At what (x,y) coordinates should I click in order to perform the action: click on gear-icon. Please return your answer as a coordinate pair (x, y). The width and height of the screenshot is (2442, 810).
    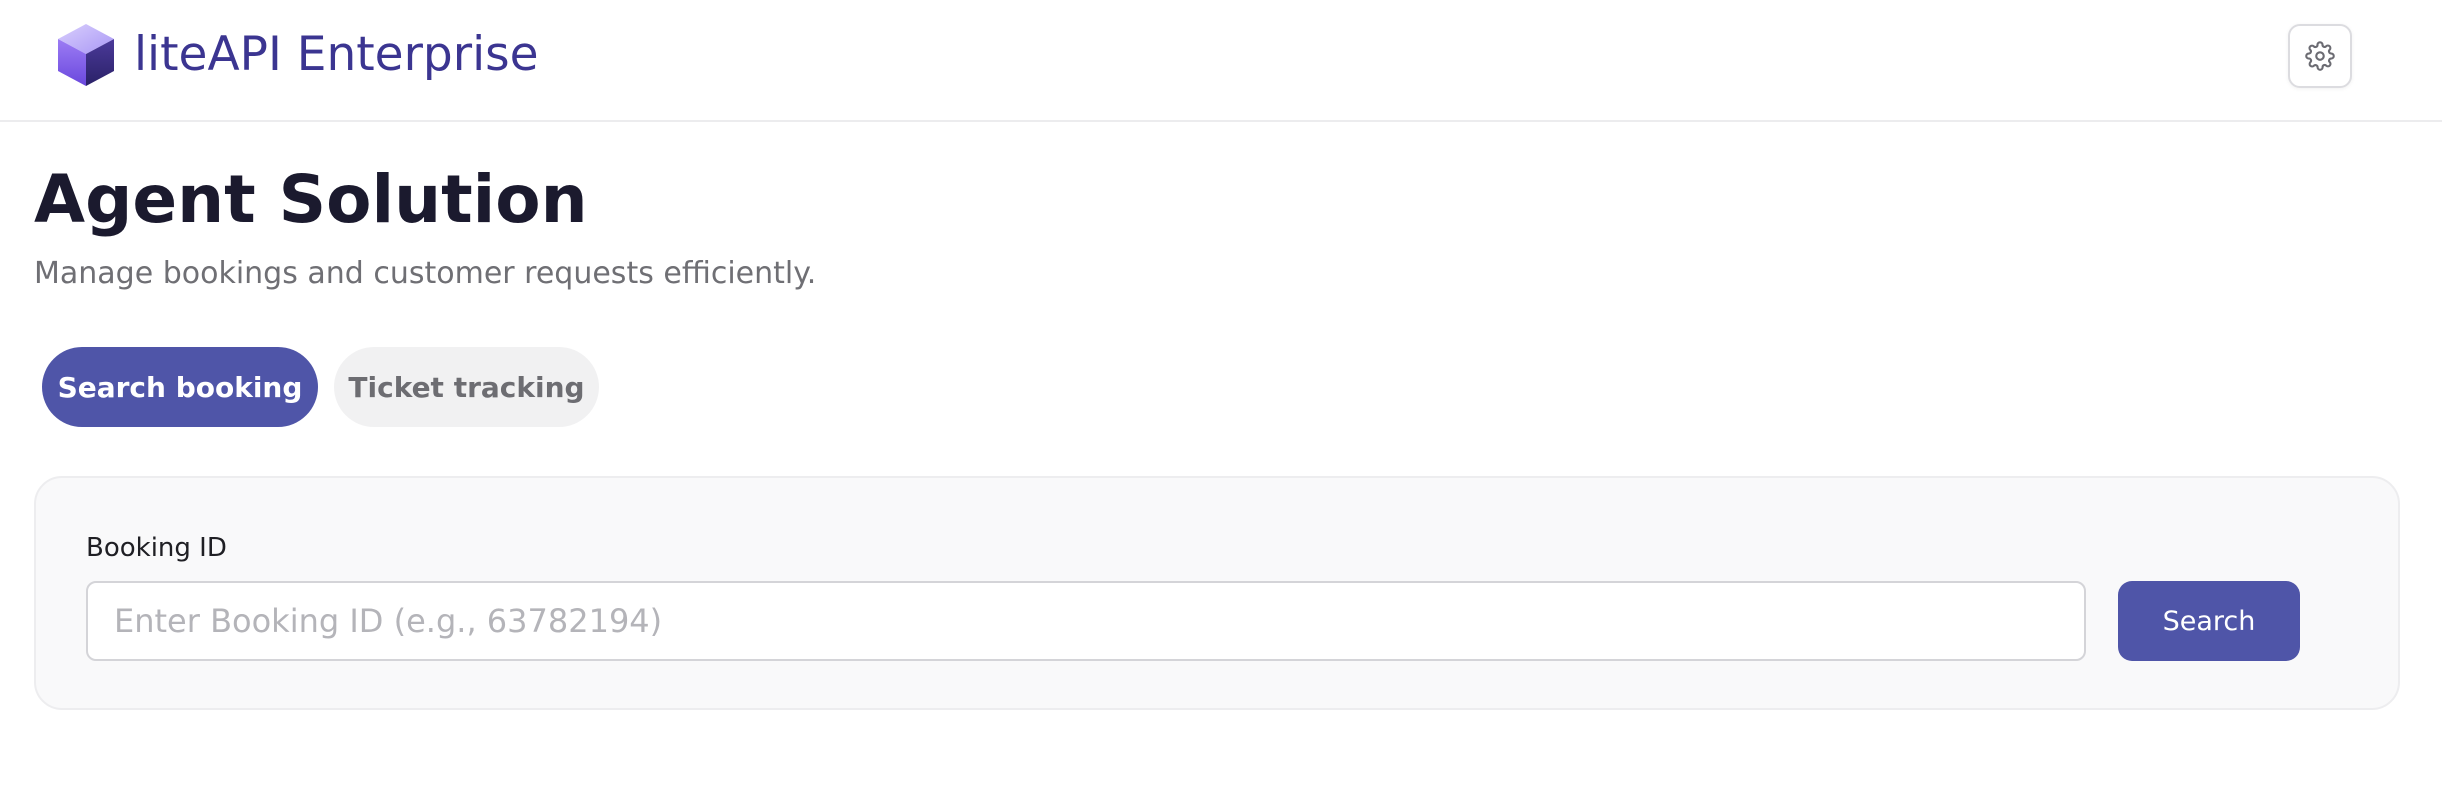
    Looking at the image, I should click on (2320, 56).